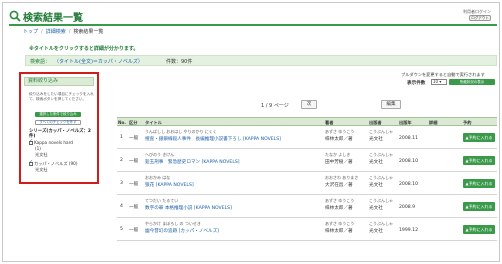  I want to click on breadcrumb-top: トップ, so click(30, 32).